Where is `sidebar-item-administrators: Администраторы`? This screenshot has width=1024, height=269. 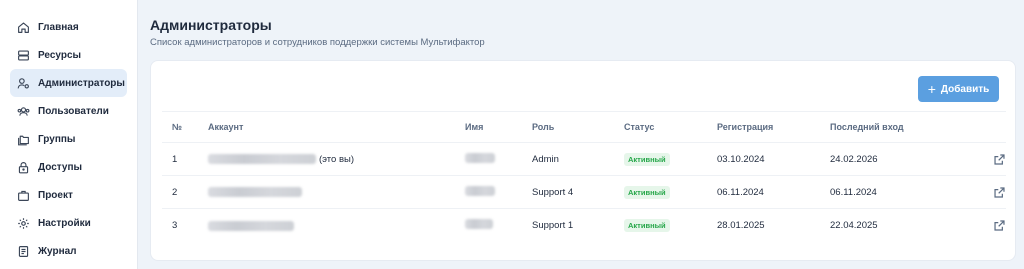 sidebar-item-administrators: Администраторы is located at coordinates (68, 83).